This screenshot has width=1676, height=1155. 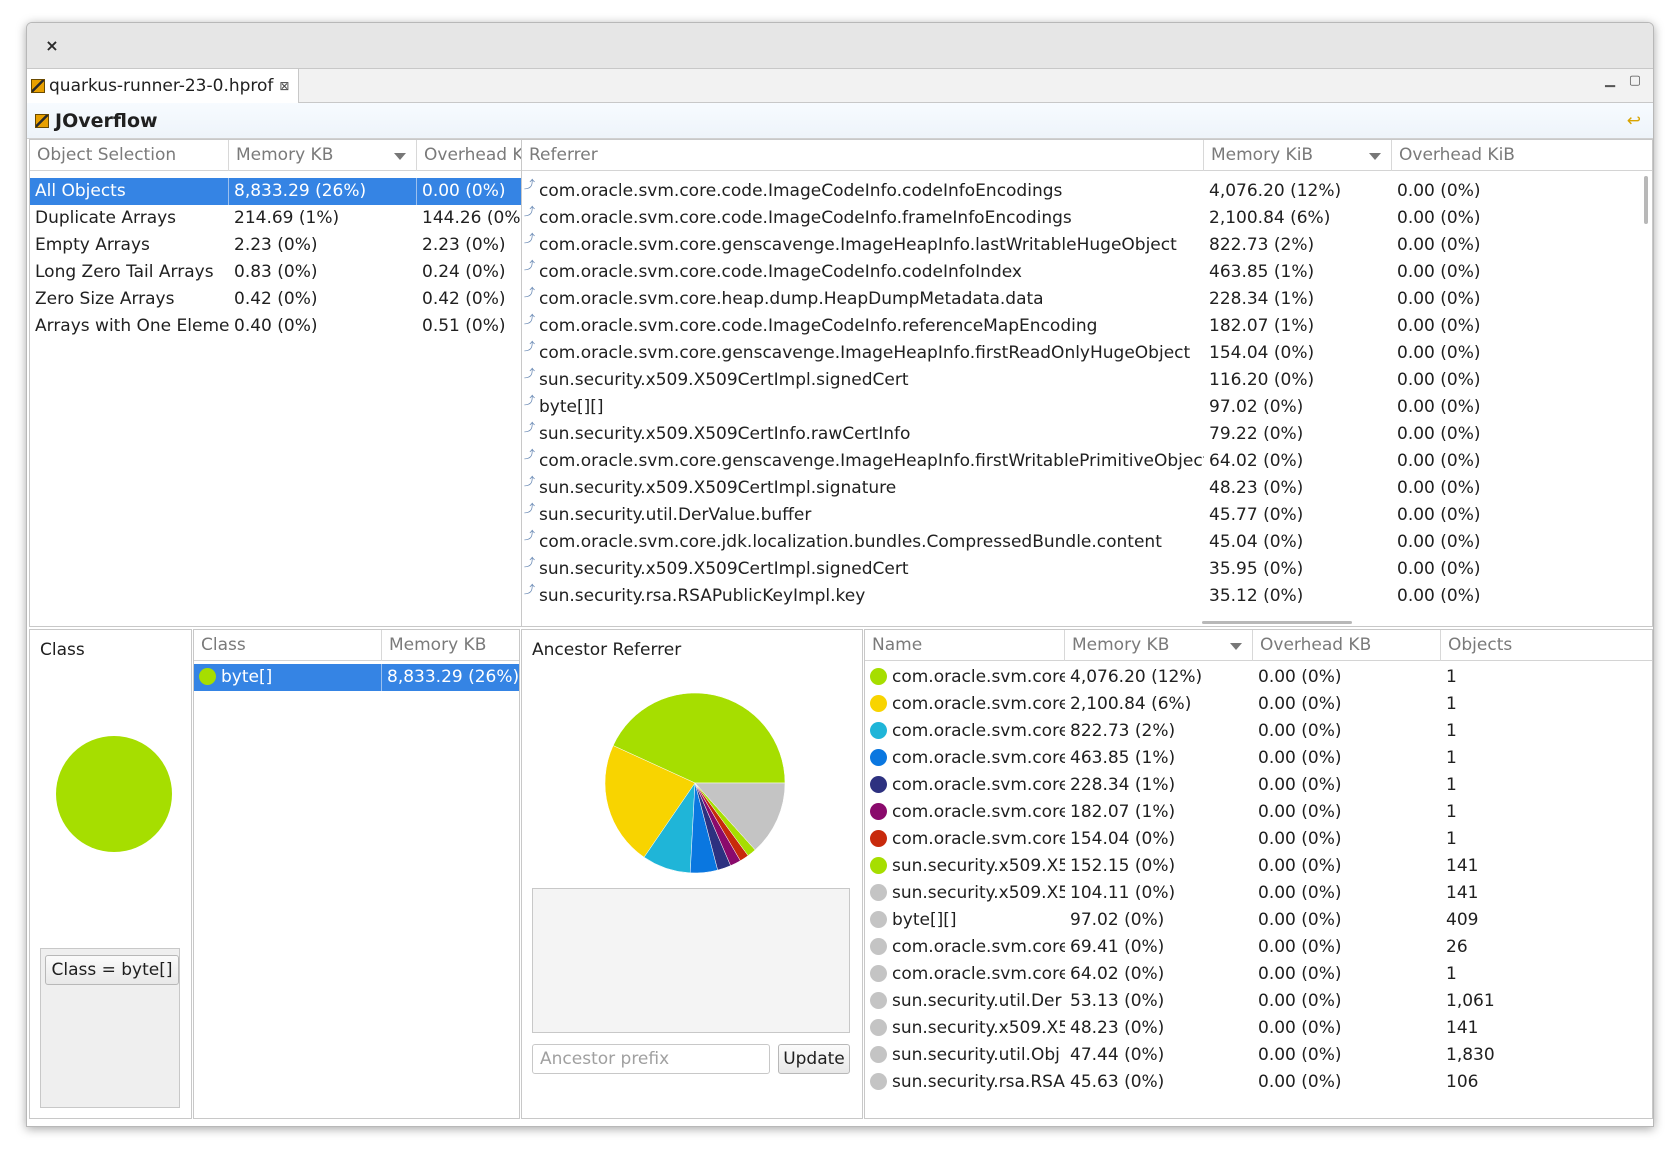 I want to click on editor-tab-hprof: quarkus-runner-23-0.hprof ⊠, so click(x=163, y=86).